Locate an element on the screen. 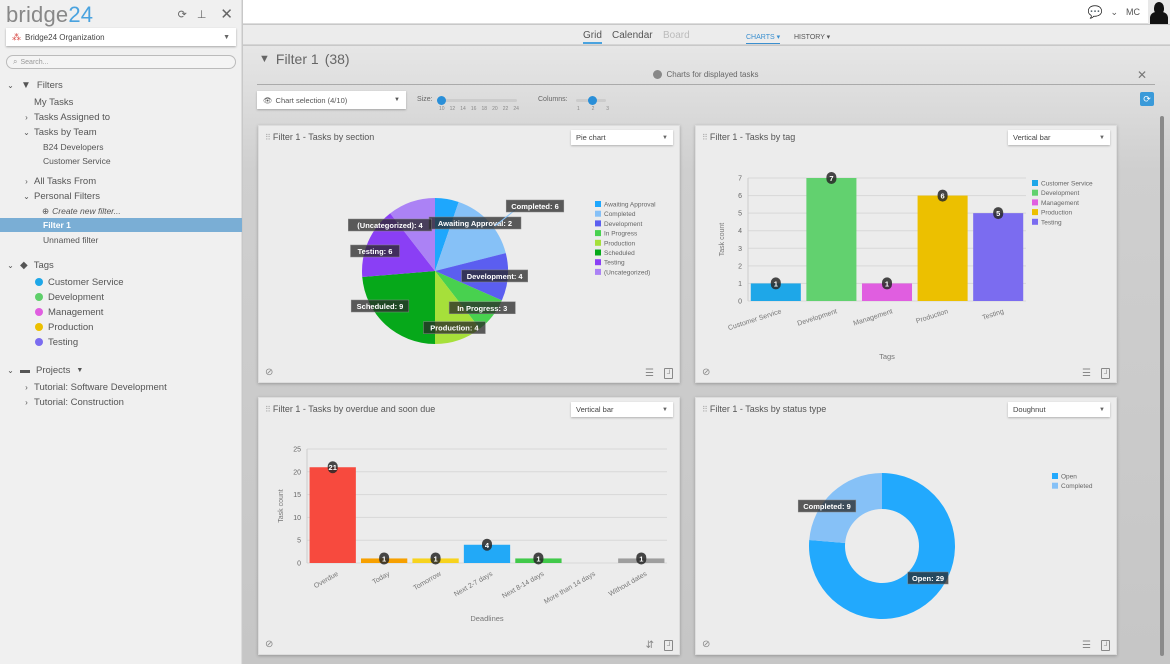 The image size is (1170, 664). size-slider-thumb is located at coordinates (441, 100).